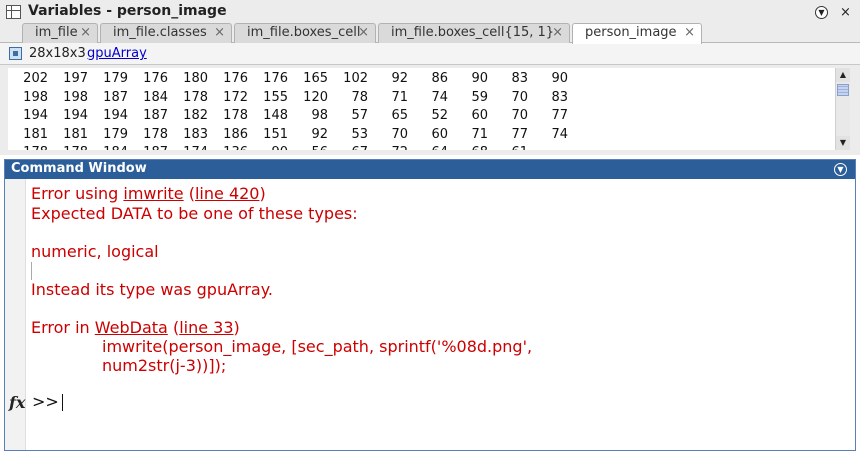 Image resolution: width=860 pixels, height=451 pixels. What do you see at coordinates (428, 147) in the screenshot?
I see `array-cell: 64` at bounding box center [428, 147].